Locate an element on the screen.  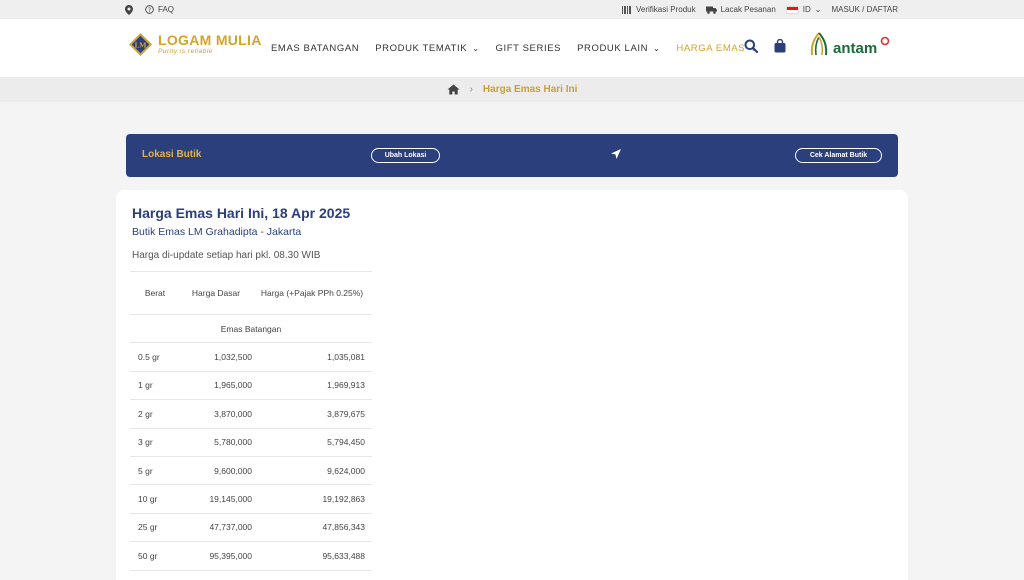
check-store-address-button: Cek Alamat Butik is located at coordinates (838, 155).